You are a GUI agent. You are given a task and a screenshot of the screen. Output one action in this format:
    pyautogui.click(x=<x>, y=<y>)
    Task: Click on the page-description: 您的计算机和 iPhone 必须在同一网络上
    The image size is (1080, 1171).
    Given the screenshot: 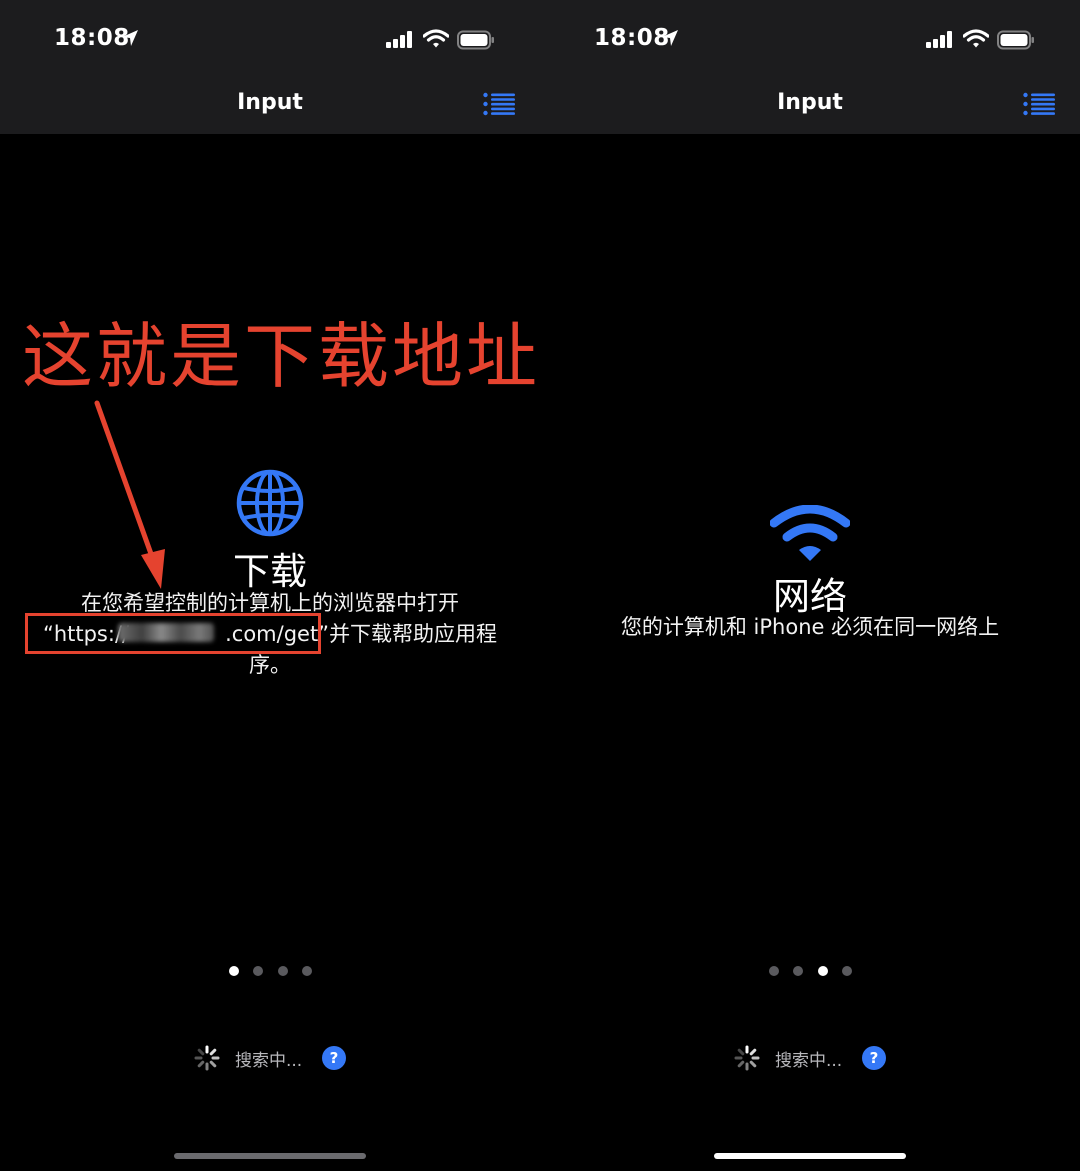 What is the action you would take?
    pyautogui.click(x=810, y=627)
    